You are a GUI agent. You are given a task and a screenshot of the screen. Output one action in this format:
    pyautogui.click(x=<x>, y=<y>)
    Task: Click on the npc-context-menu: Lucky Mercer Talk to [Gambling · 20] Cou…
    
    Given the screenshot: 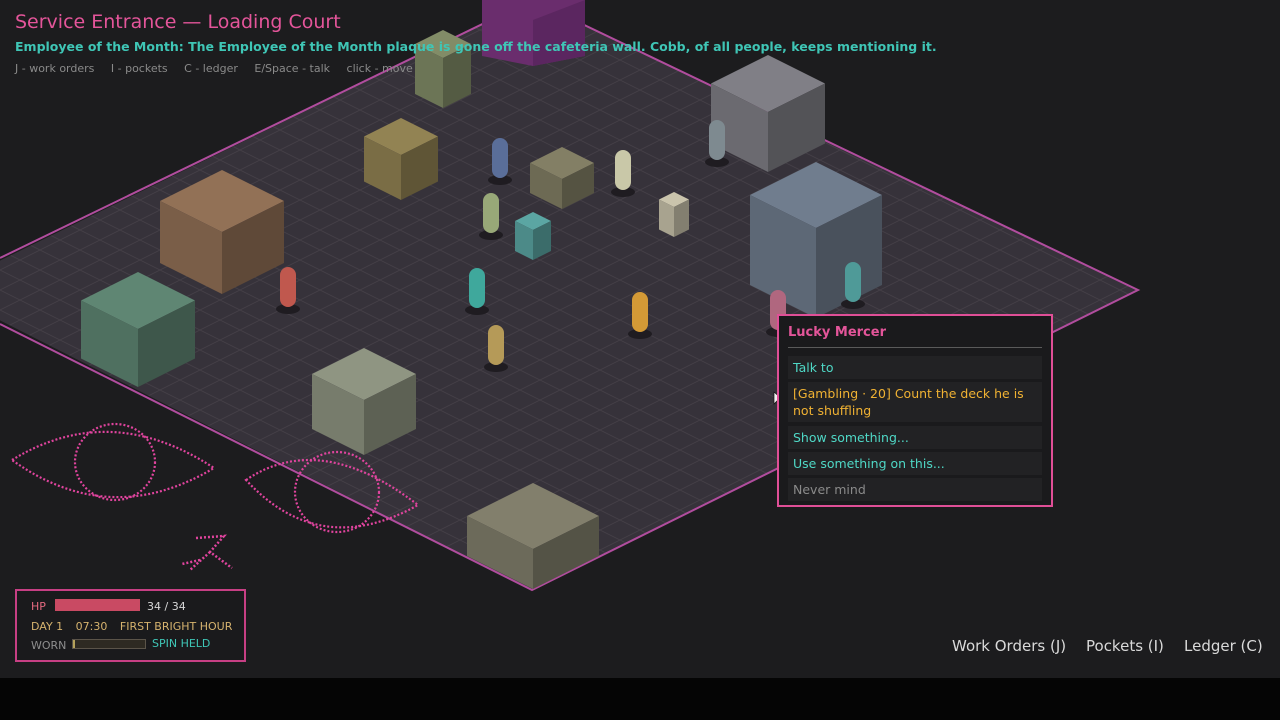 What is the action you would take?
    pyautogui.click(x=915, y=410)
    